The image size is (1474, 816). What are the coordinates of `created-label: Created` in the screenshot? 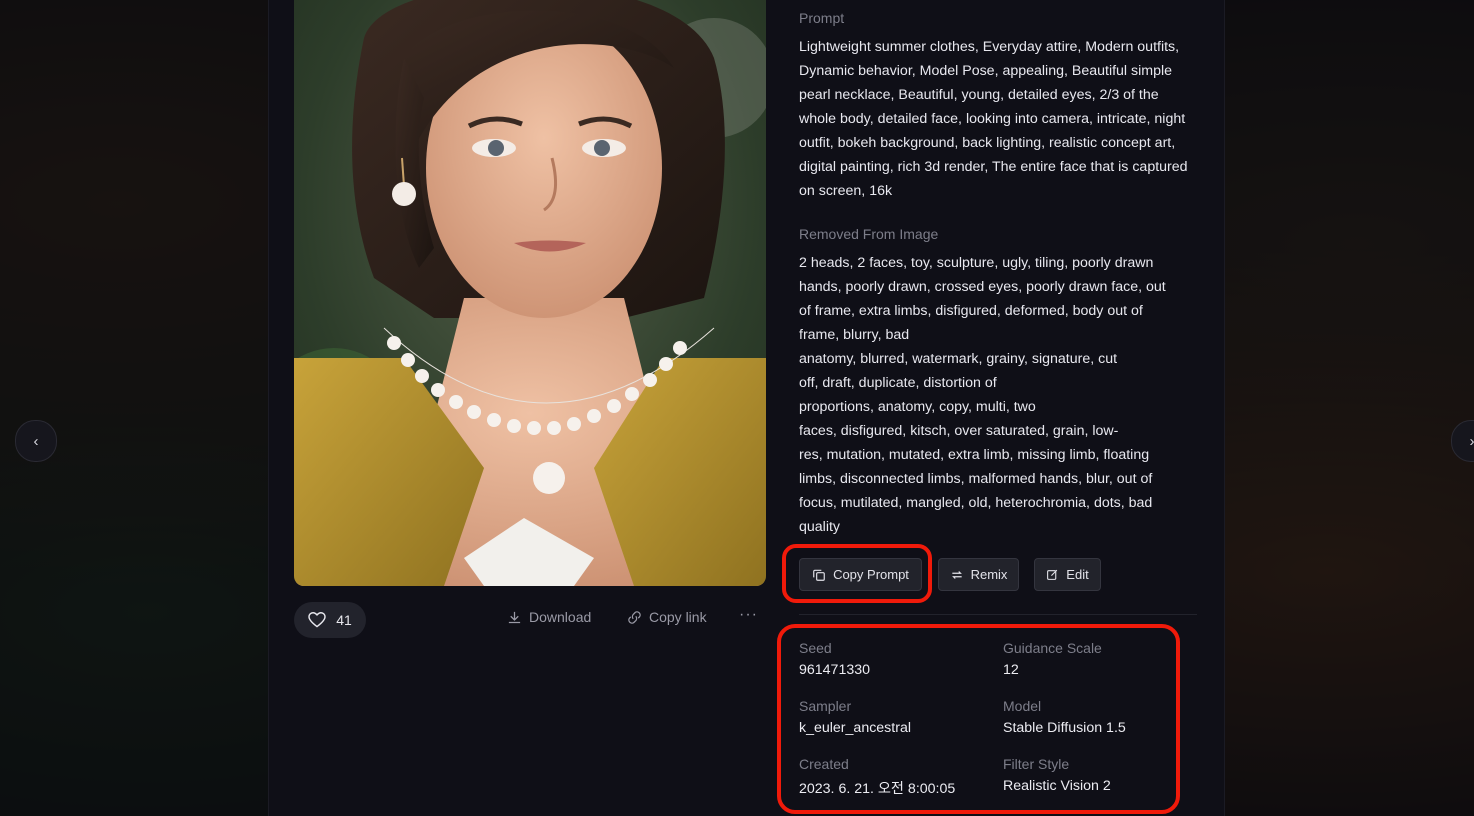 It's located at (824, 764).